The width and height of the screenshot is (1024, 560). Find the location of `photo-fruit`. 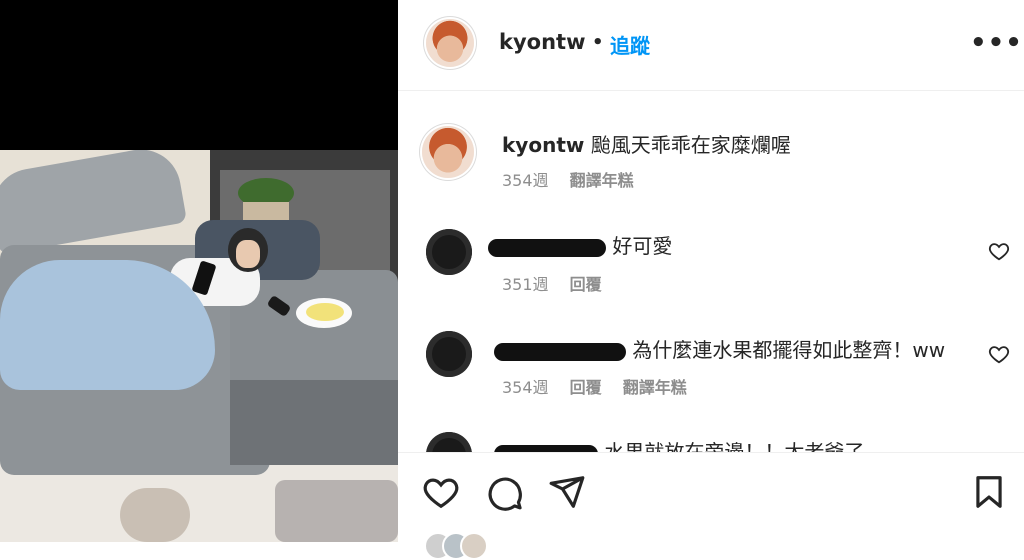

photo-fruit is located at coordinates (325, 312).